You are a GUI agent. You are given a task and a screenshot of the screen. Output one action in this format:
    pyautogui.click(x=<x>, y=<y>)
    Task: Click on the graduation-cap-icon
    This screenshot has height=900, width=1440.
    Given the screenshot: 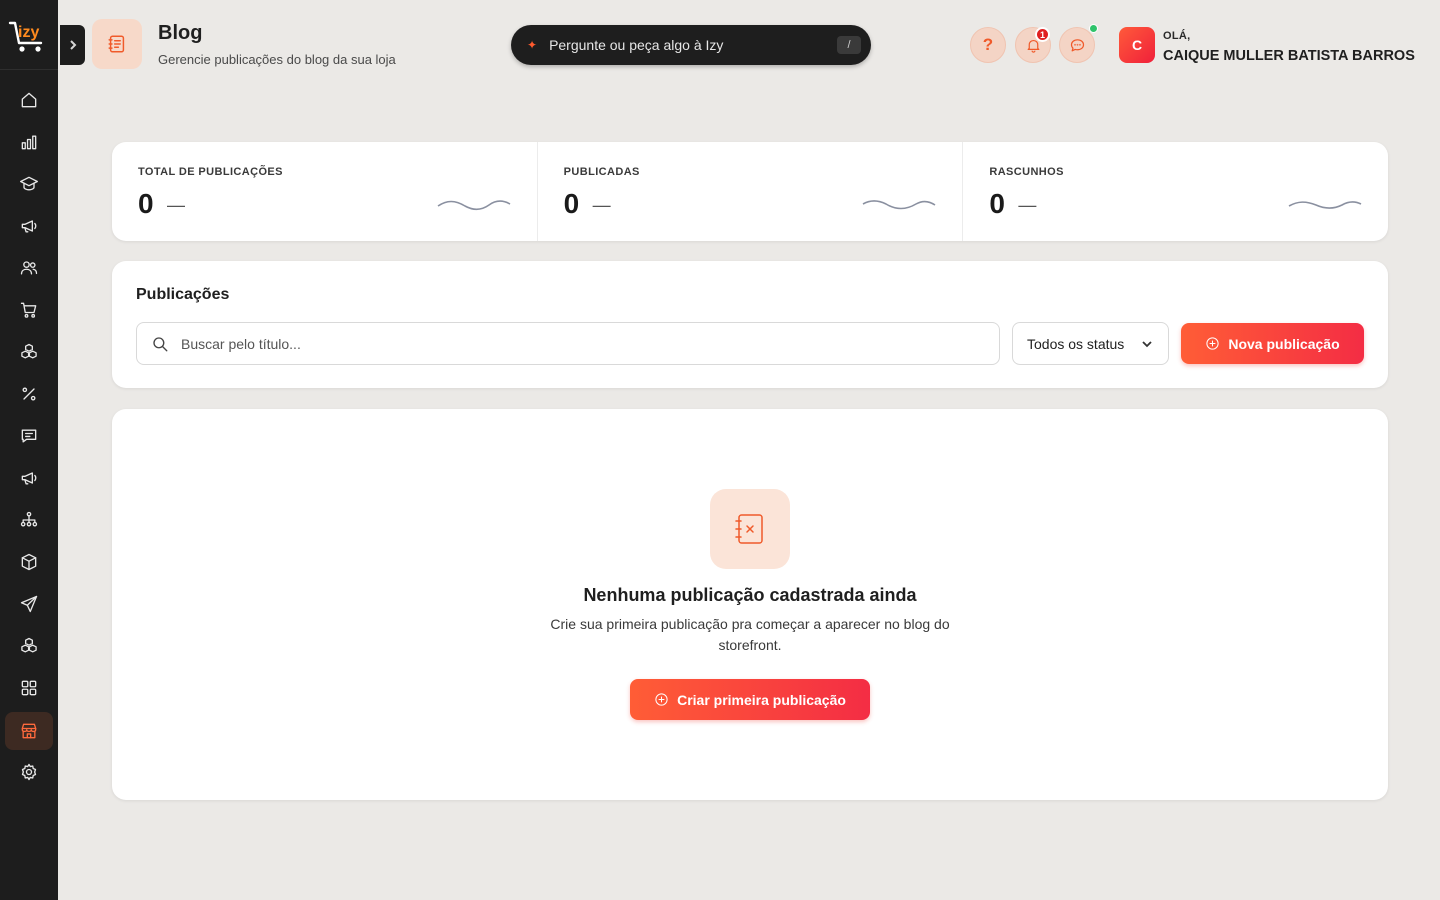 What is the action you would take?
    pyautogui.click(x=29, y=183)
    